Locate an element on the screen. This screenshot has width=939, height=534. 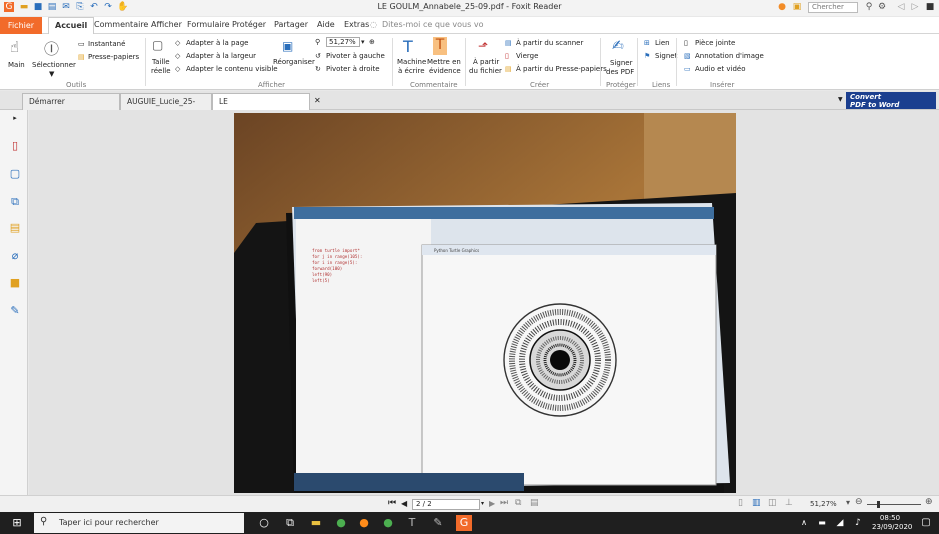
windows-start-icon: ⊞ is located at coordinates (17, 523).